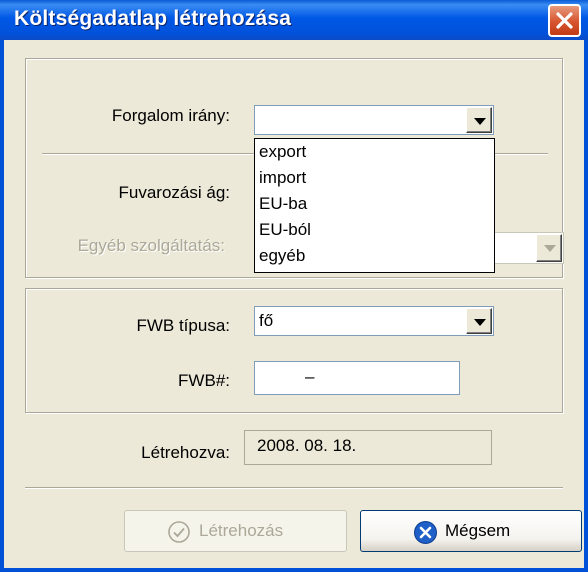 The height and width of the screenshot is (572, 588). What do you see at coordinates (368, 447) in the screenshot?
I see `created-date-field: 2008. 08. 18.` at bounding box center [368, 447].